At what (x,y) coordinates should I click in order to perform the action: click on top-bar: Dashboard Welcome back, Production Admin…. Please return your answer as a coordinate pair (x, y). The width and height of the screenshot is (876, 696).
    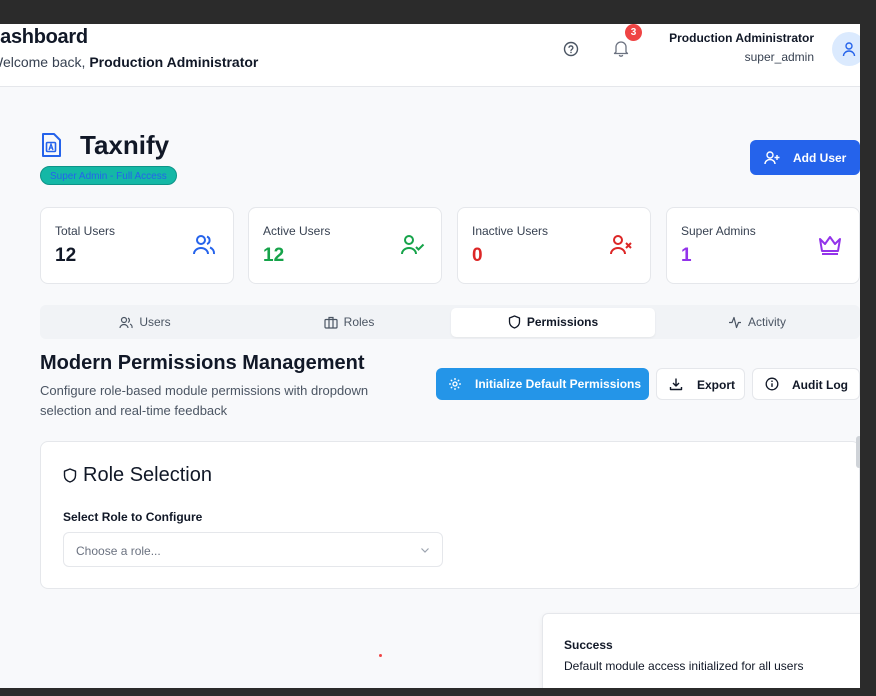
    Looking at the image, I should click on (430, 55).